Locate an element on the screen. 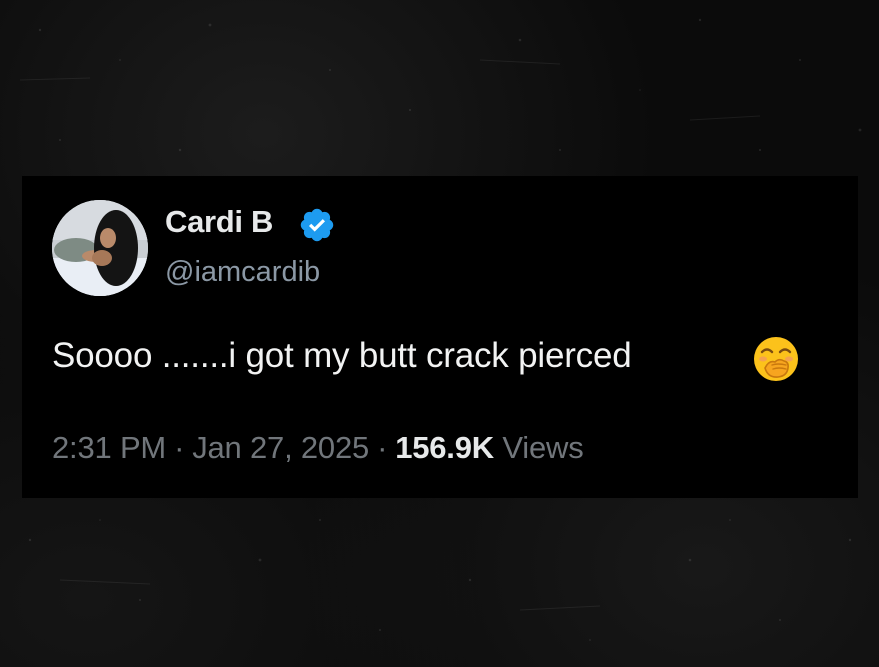  tweet-text: Soooo .......i got my butt crack pierced is located at coordinates (342, 355).